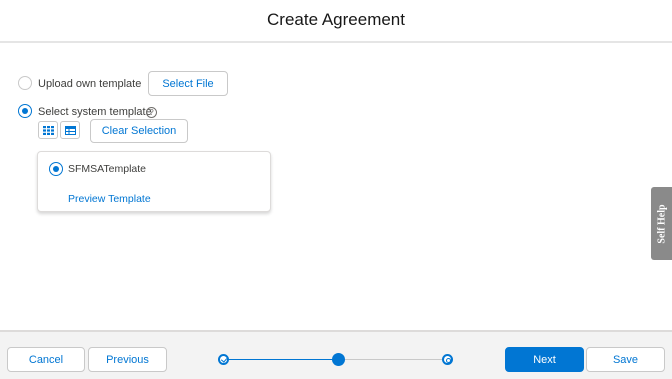 This screenshot has width=672, height=379. Describe the element at coordinates (56, 169) in the screenshot. I see `template-radio` at that location.